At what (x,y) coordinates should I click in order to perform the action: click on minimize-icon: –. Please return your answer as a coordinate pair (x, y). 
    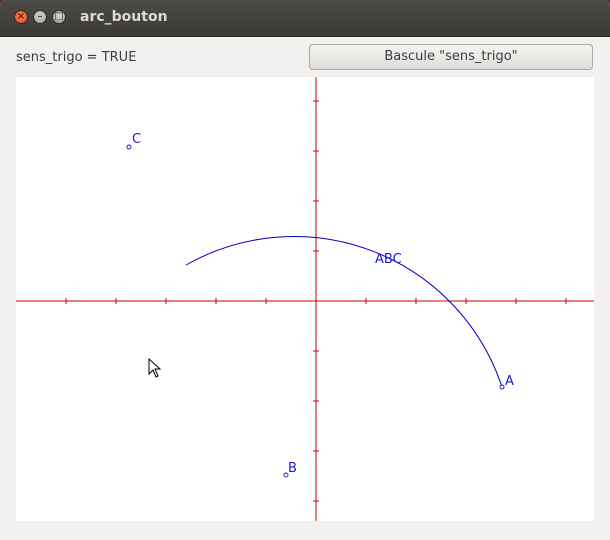
    Looking at the image, I should click on (40, 16).